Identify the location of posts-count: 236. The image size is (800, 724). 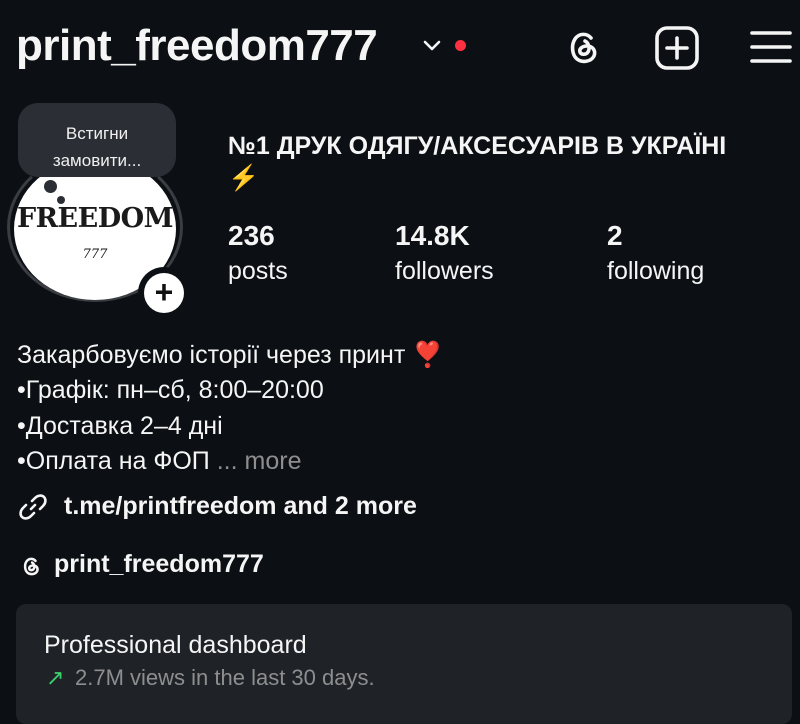
(251, 236).